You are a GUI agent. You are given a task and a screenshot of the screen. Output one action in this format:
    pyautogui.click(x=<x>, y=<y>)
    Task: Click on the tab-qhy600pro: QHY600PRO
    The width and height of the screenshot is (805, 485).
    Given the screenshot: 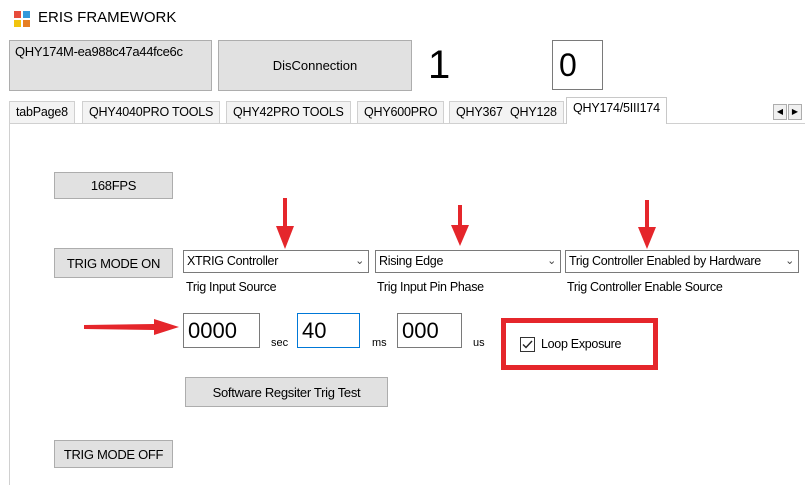 What is the action you would take?
    pyautogui.click(x=401, y=112)
    